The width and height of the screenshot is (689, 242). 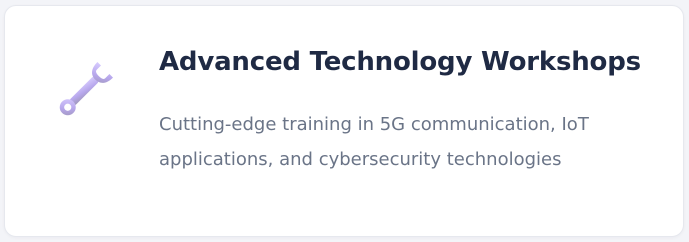 What do you see at coordinates (84, 91) in the screenshot?
I see `wrench-icon` at bounding box center [84, 91].